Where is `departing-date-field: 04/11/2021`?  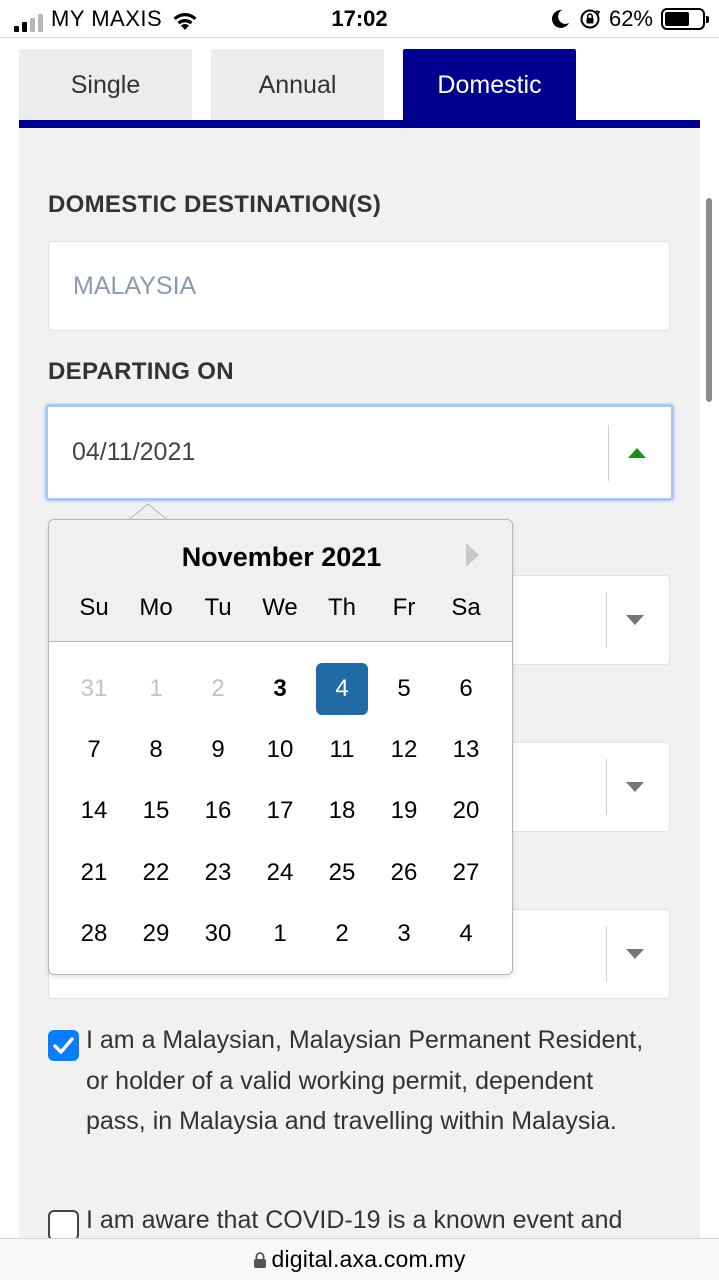
departing-date-field: 04/11/2021 is located at coordinates (359, 452).